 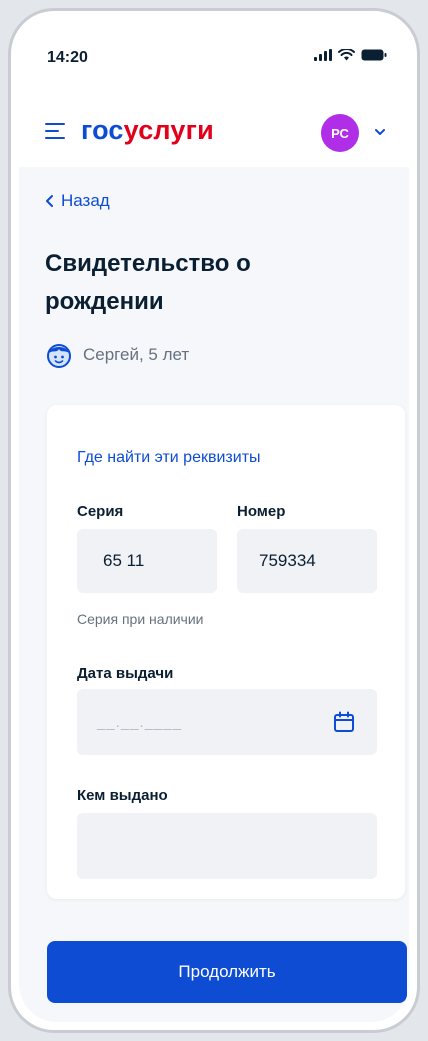 What do you see at coordinates (374, 55) in the screenshot?
I see `battery-icon` at bounding box center [374, 55].